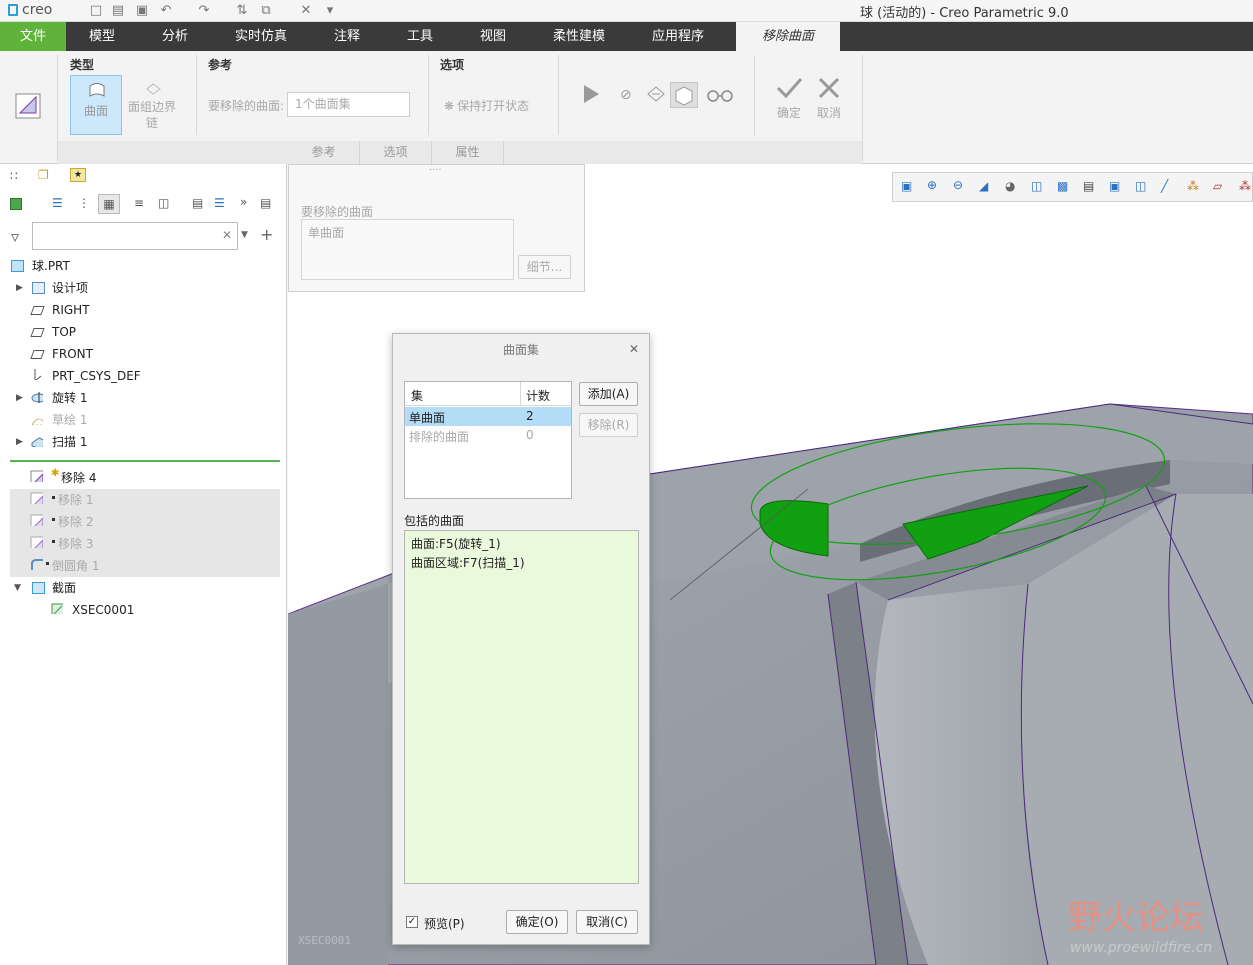 This screenshot has height=965, width=1253. Describe the element at coordinates (829, 98) in the screenshot. I see `cancel-button: 取消` at that location.